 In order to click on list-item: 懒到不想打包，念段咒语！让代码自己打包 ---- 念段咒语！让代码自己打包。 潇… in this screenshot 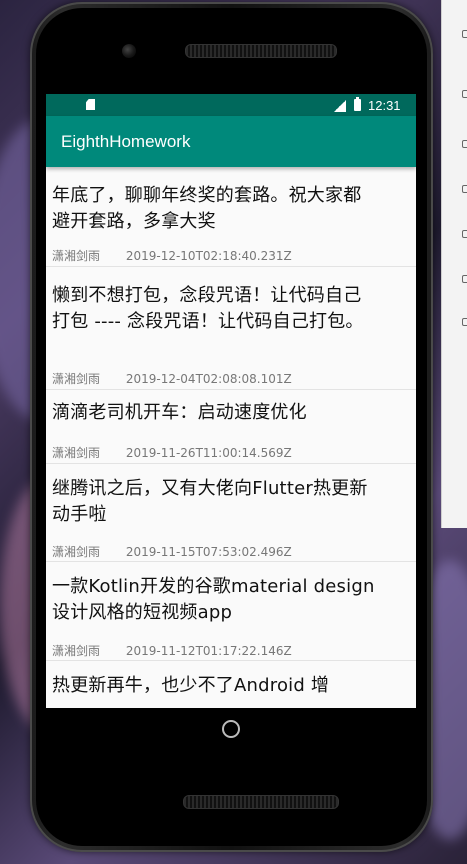, I will do `click(231, 328)`.